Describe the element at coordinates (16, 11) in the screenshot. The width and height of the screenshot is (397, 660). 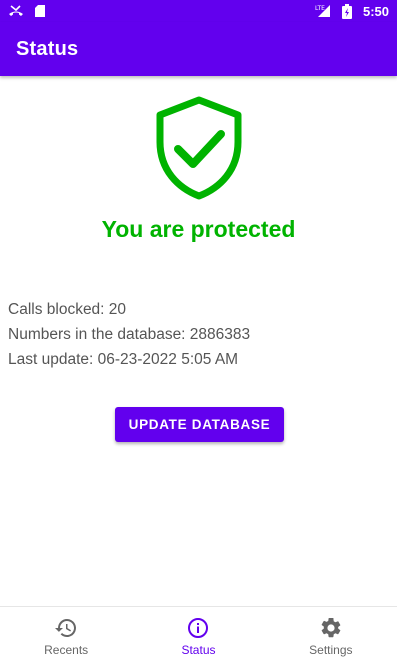
I see `missed-call-icon` at that location.